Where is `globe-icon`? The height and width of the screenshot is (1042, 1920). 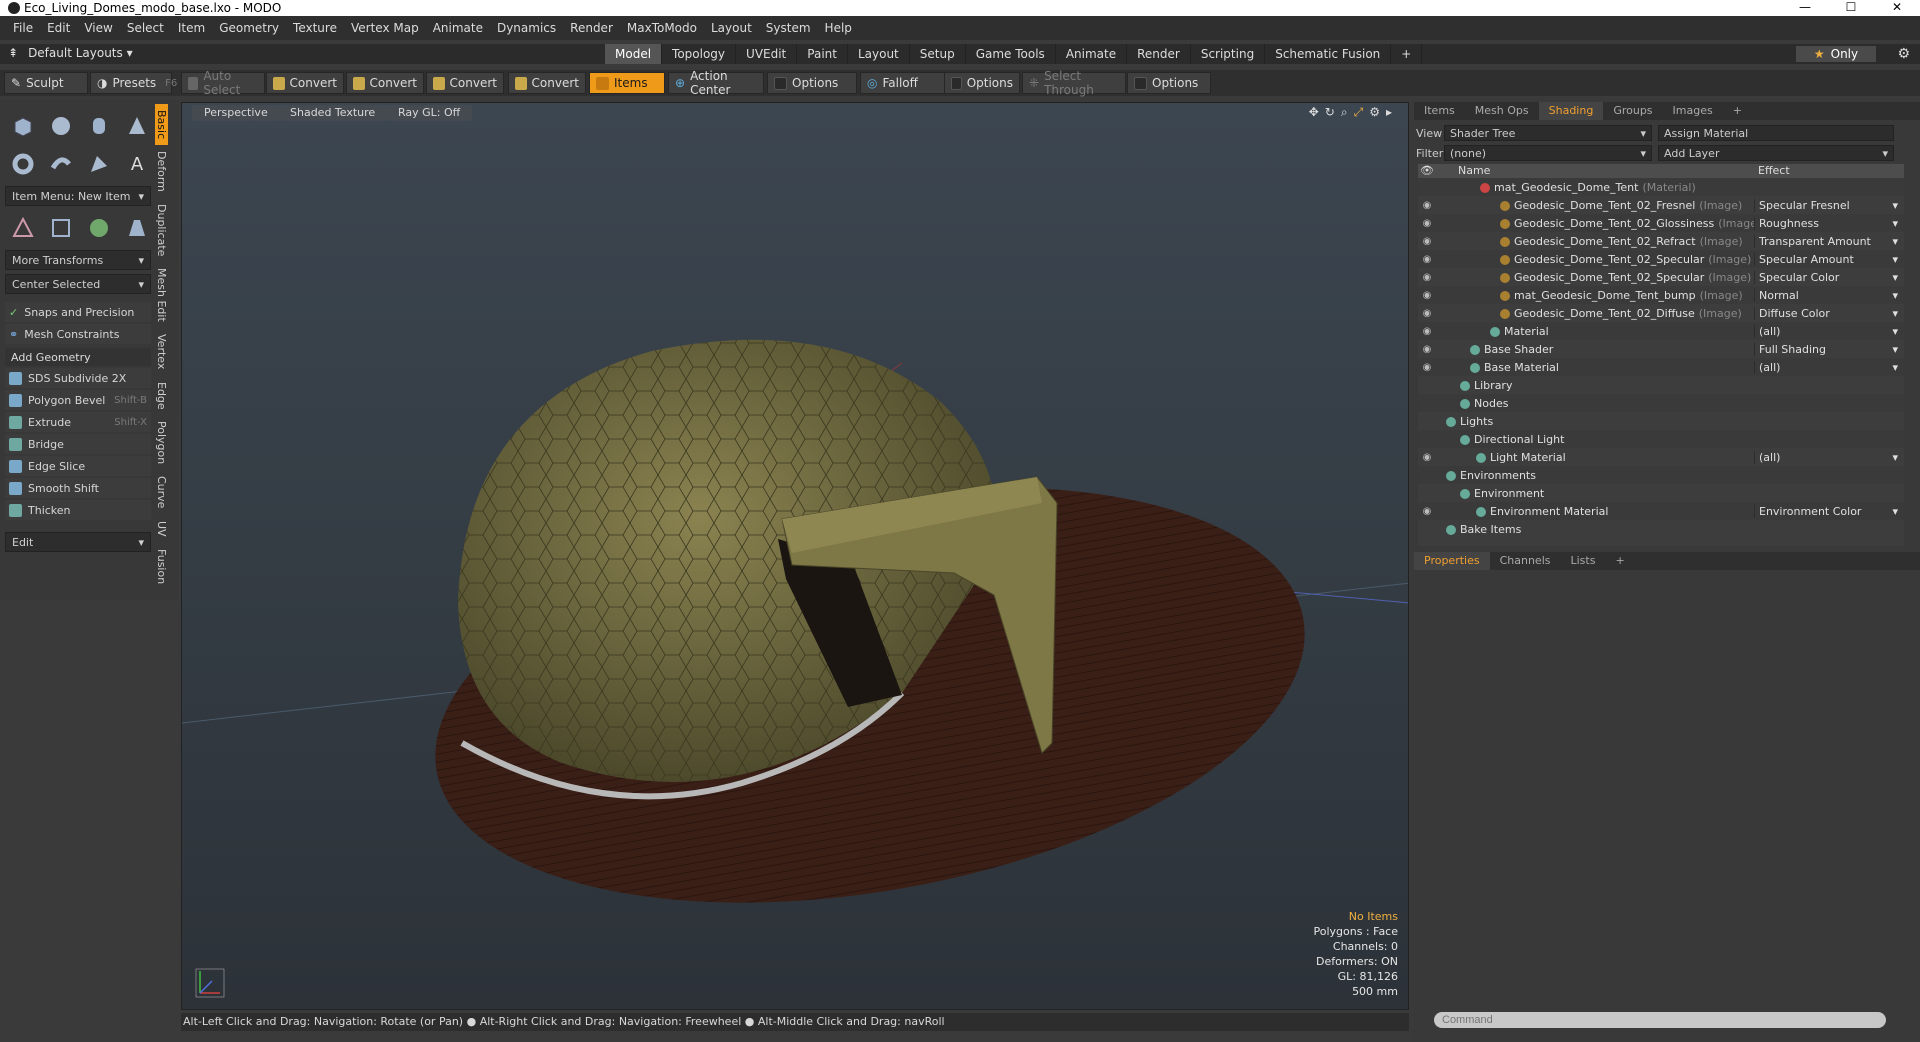
globe-icon is located at coordinates (99, 228).